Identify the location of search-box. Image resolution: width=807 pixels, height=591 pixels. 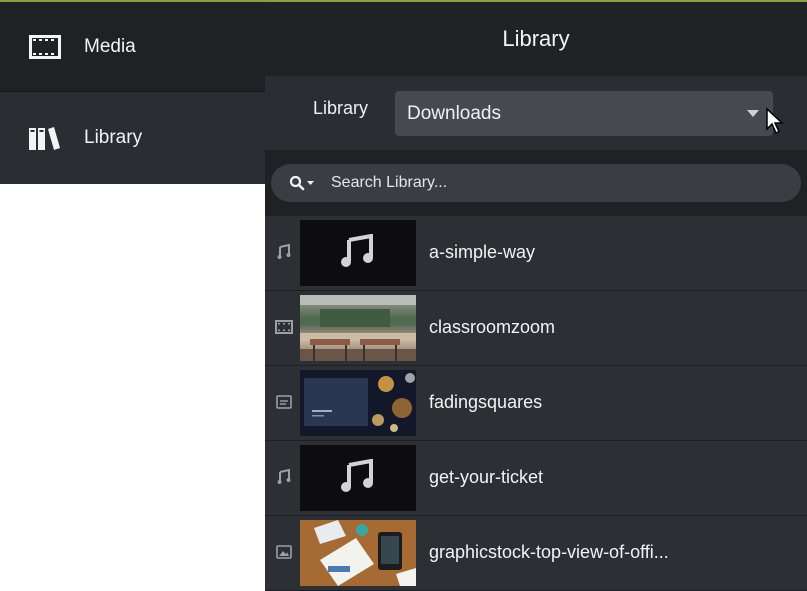
(536, 183).